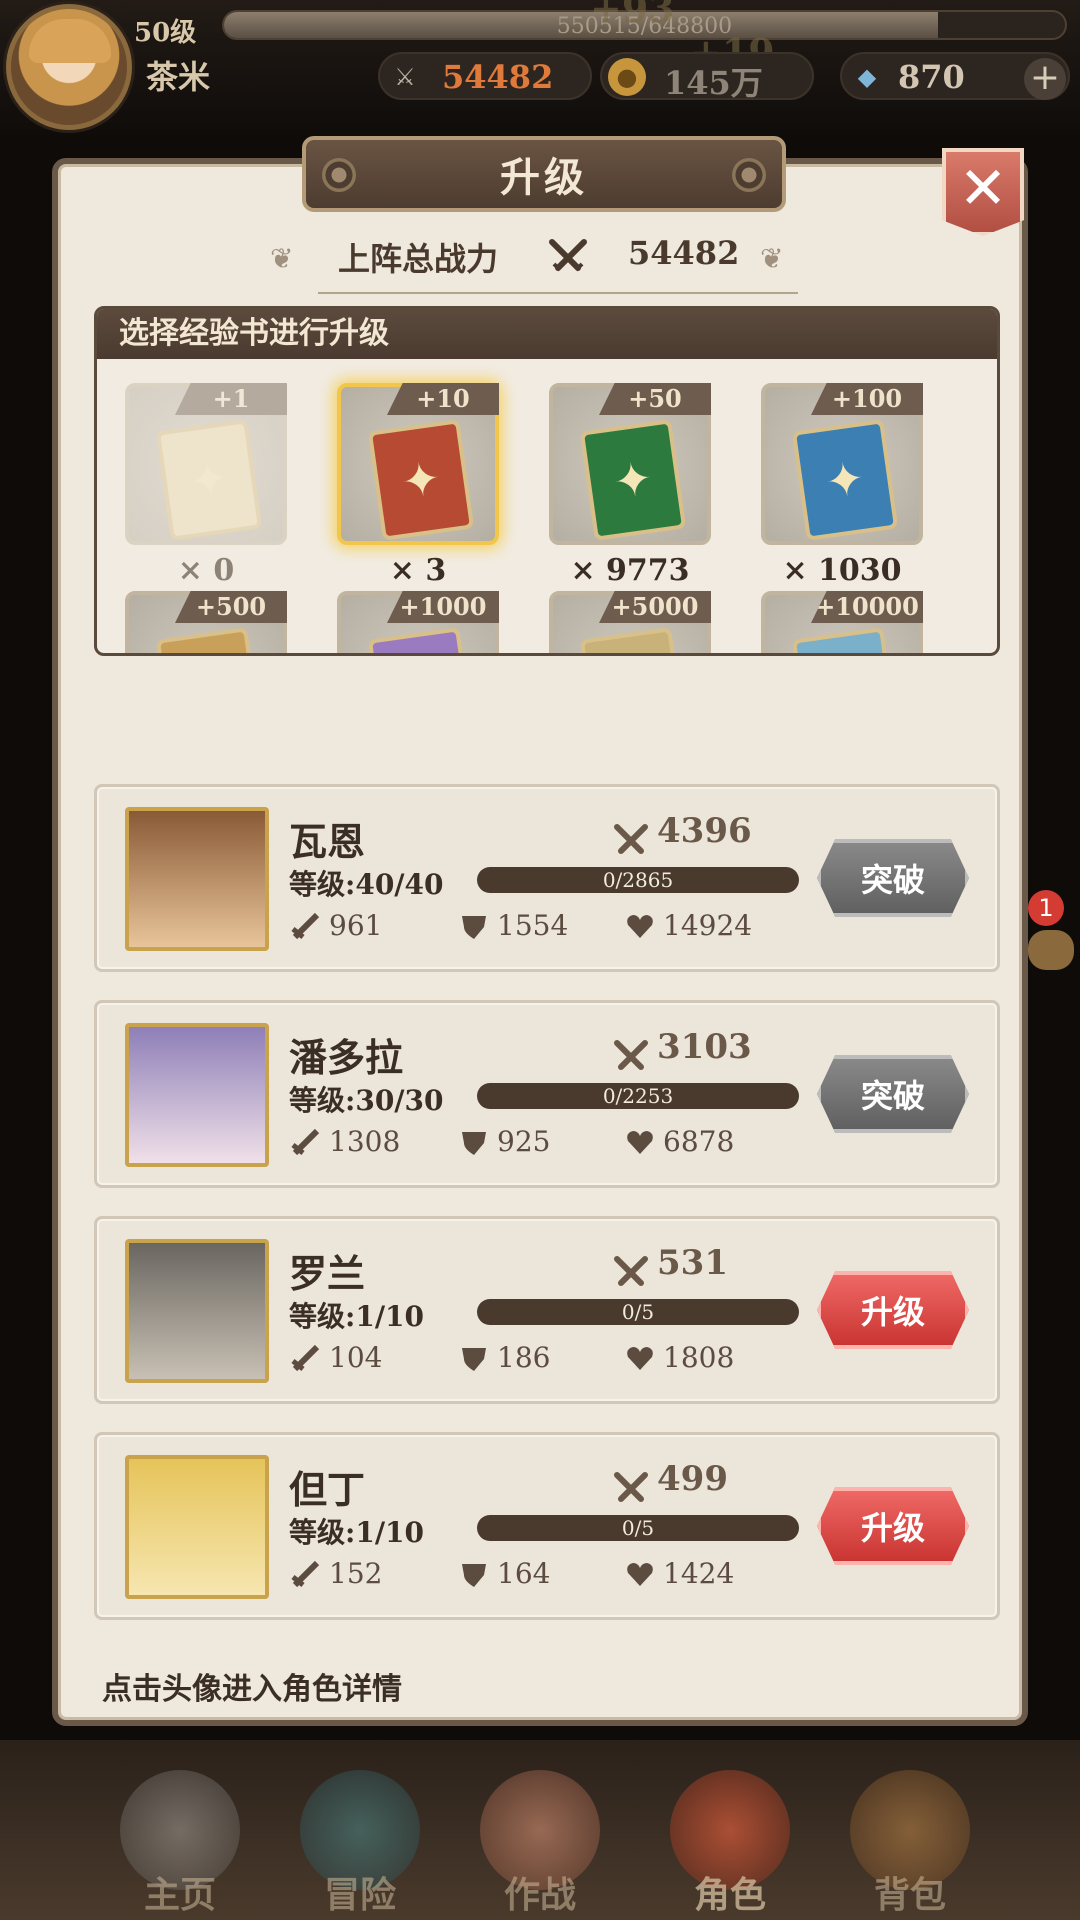  What do you see at coordinates (867, 77) in the screenshot?
I see `gem-icon: ◆` at bounding box center [867, 77].